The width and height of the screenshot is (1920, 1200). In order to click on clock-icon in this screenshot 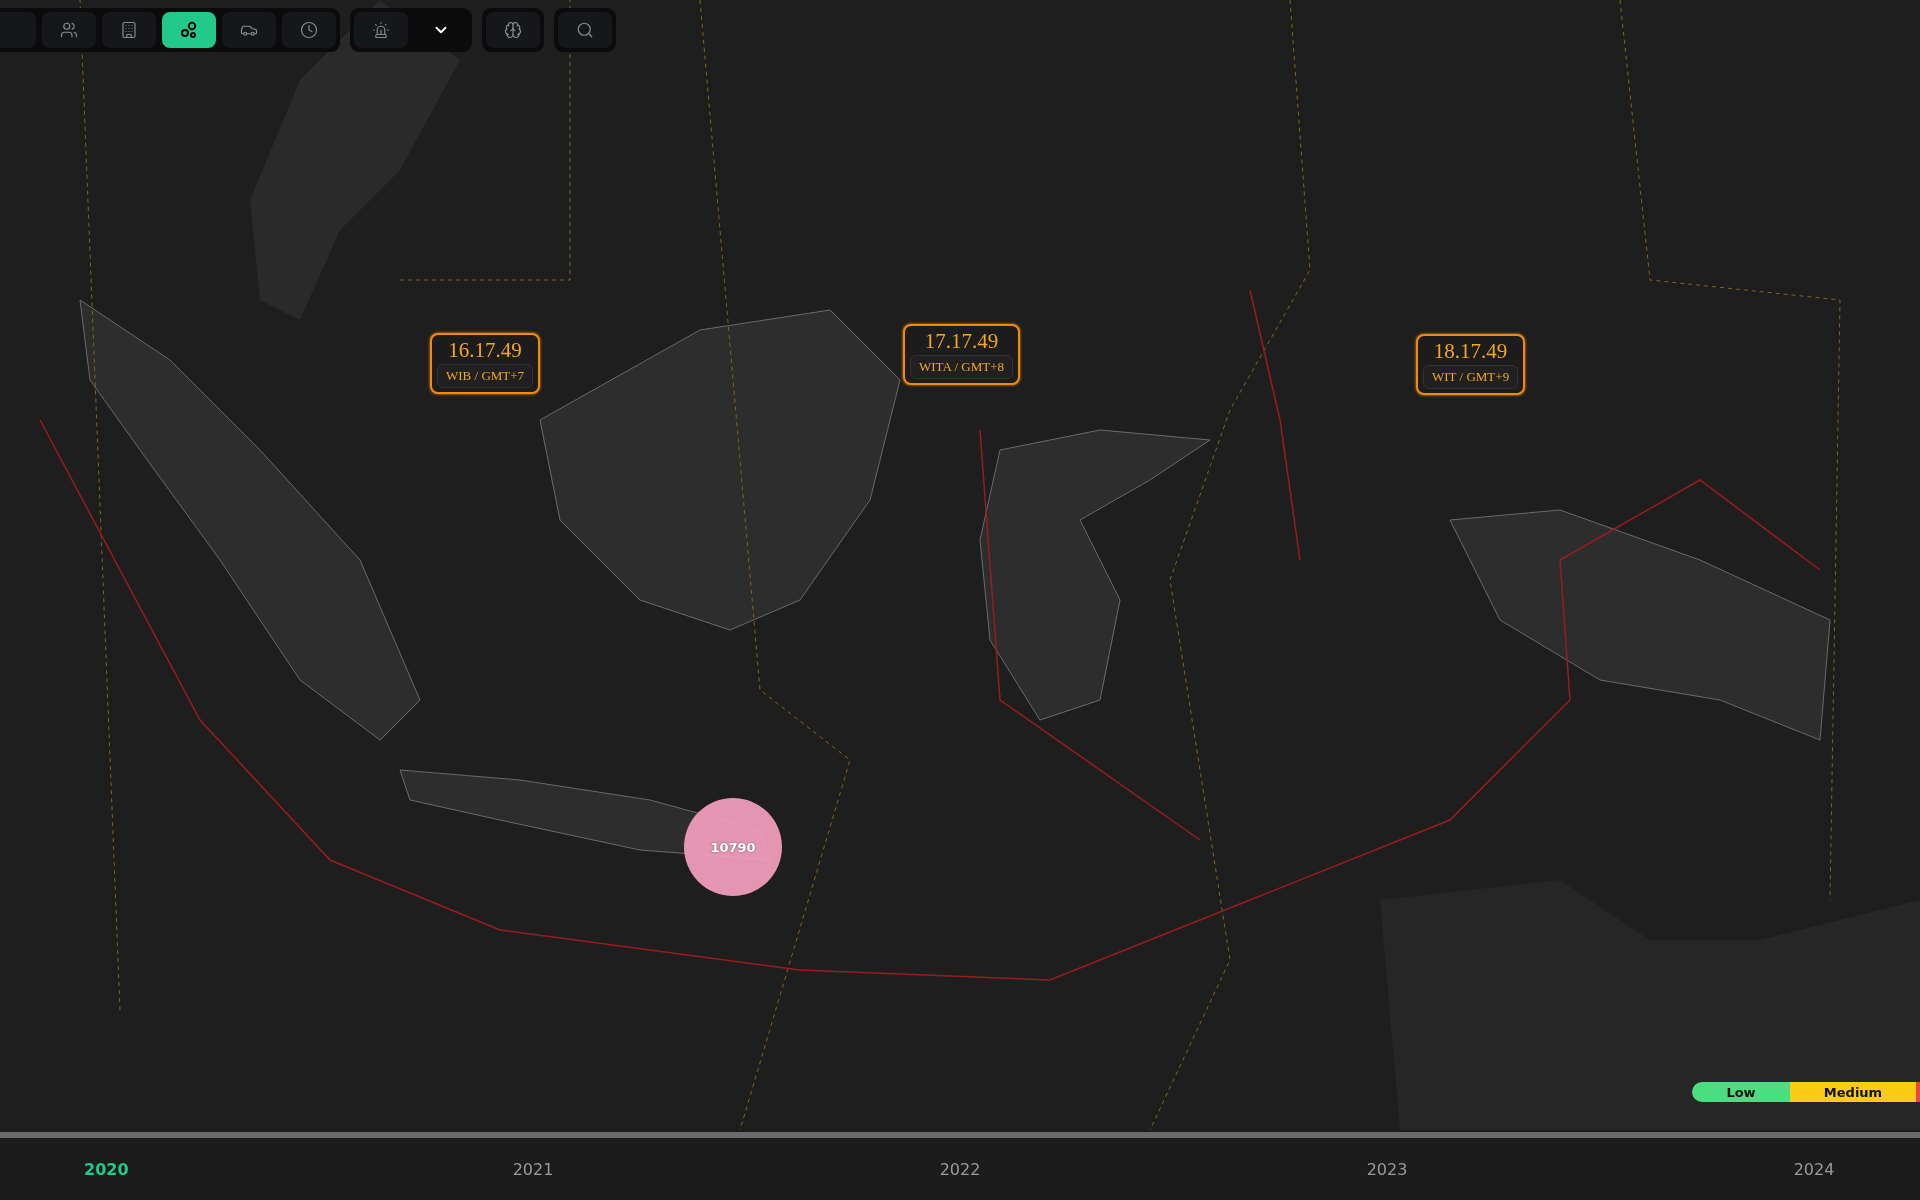, I will do `click(309, 30)`.